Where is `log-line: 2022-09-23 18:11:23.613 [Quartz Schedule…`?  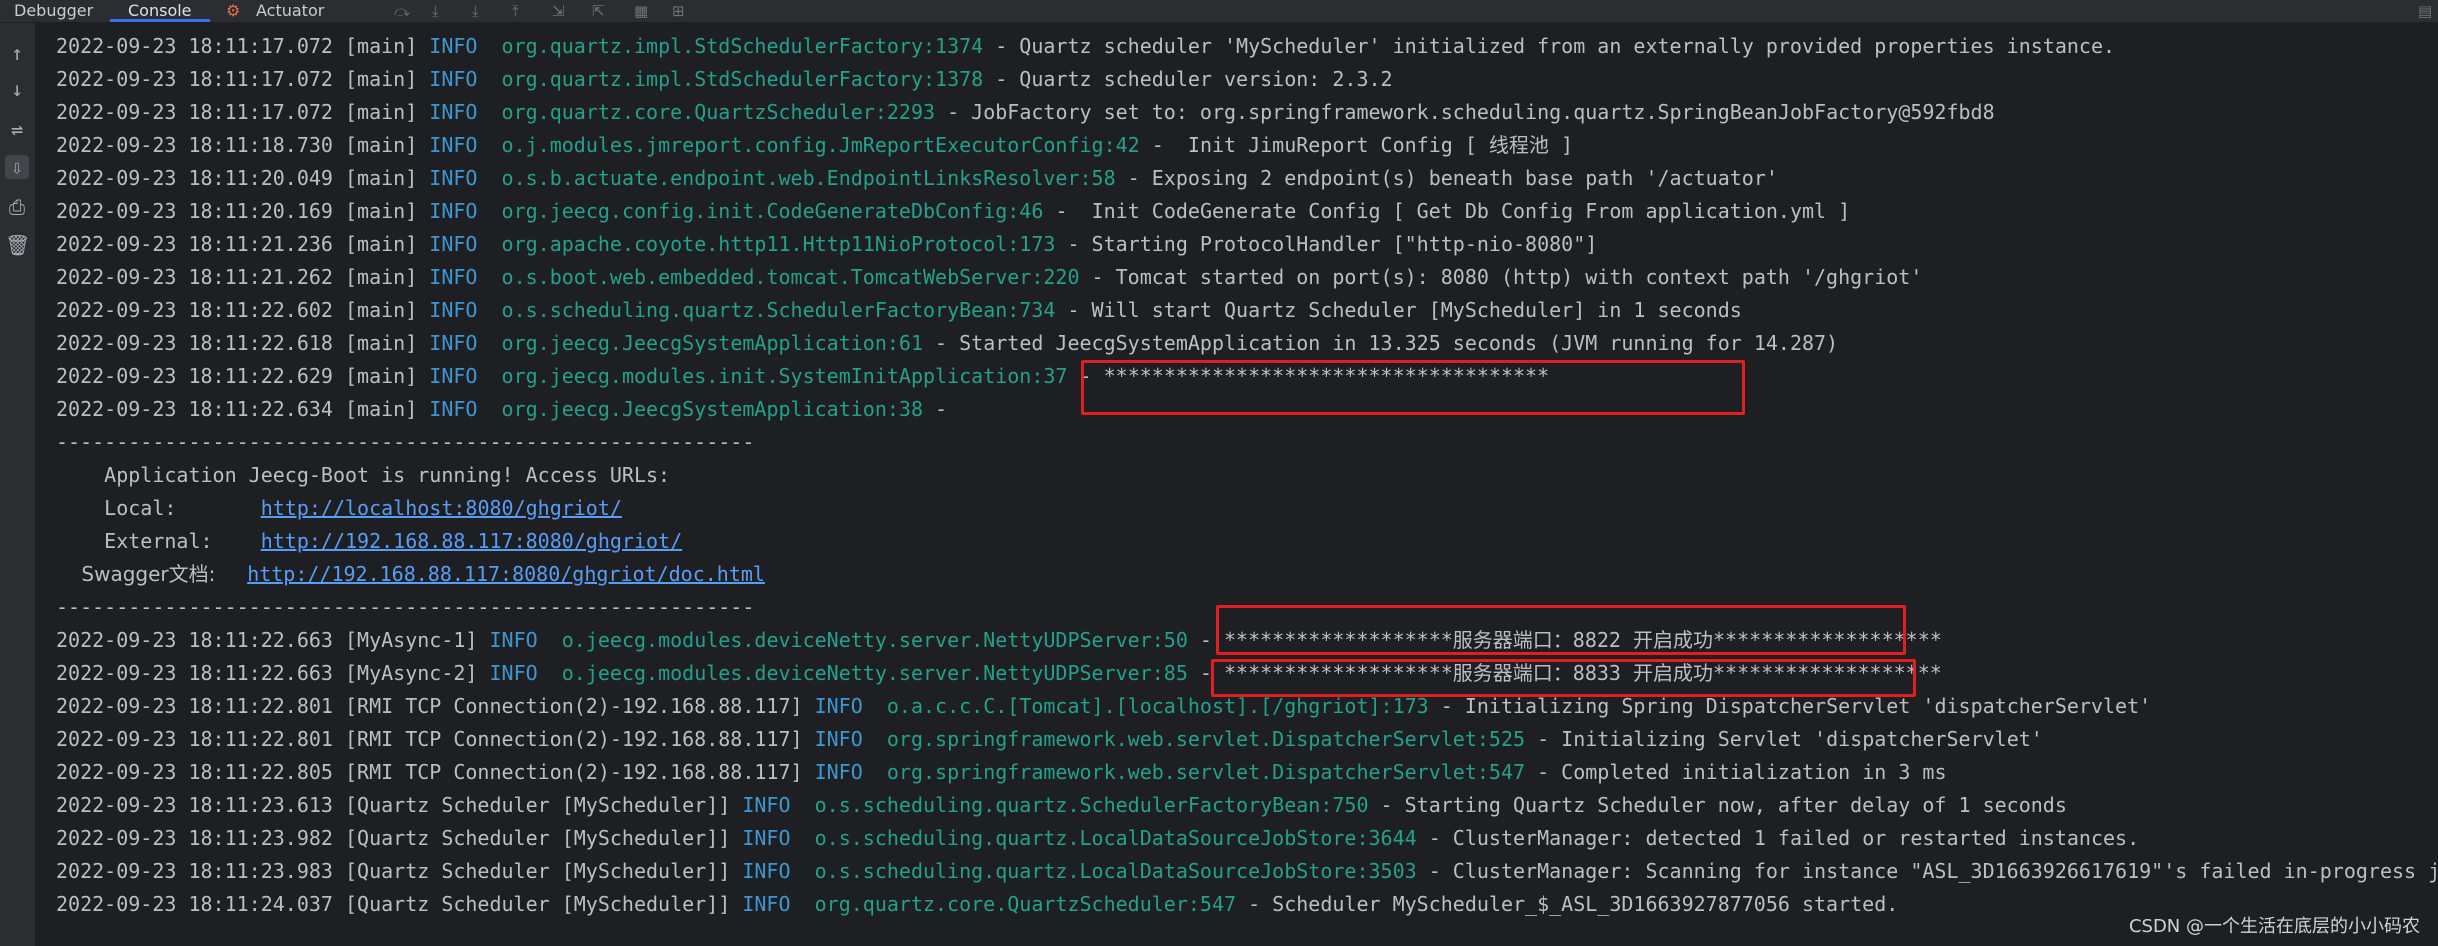
log-line: 2022-09-23 18:11:23.613 [Quartz Schedule… is located at coordinates (1061, 805).